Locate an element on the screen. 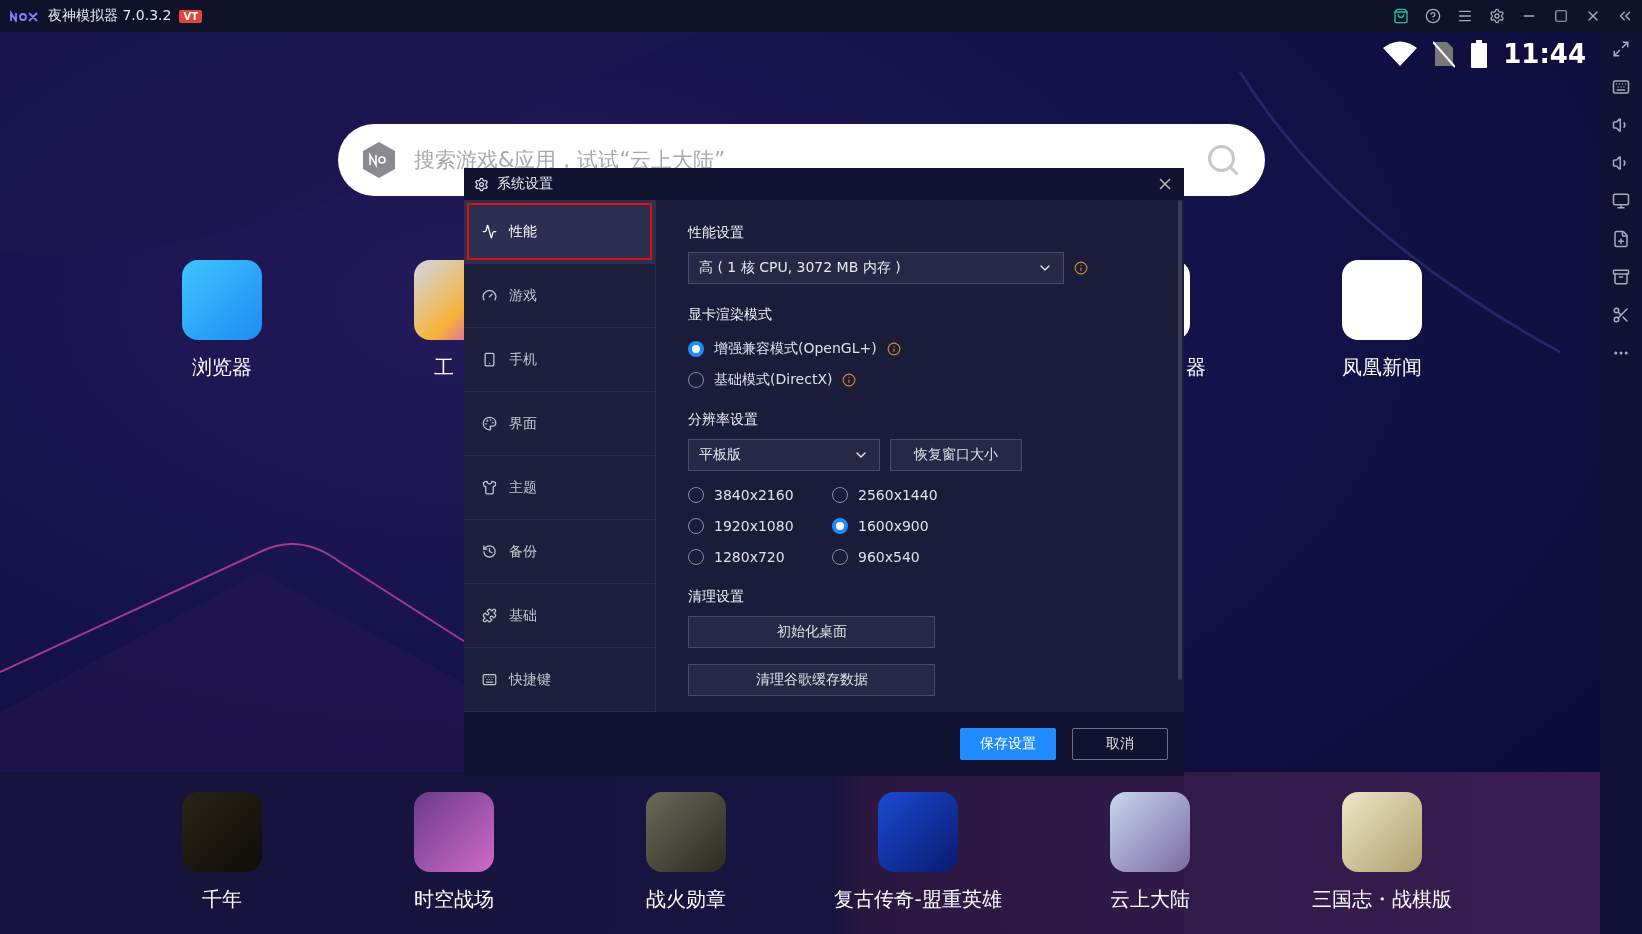  radio-label: 960x540 is located at coordinates (889, 556).